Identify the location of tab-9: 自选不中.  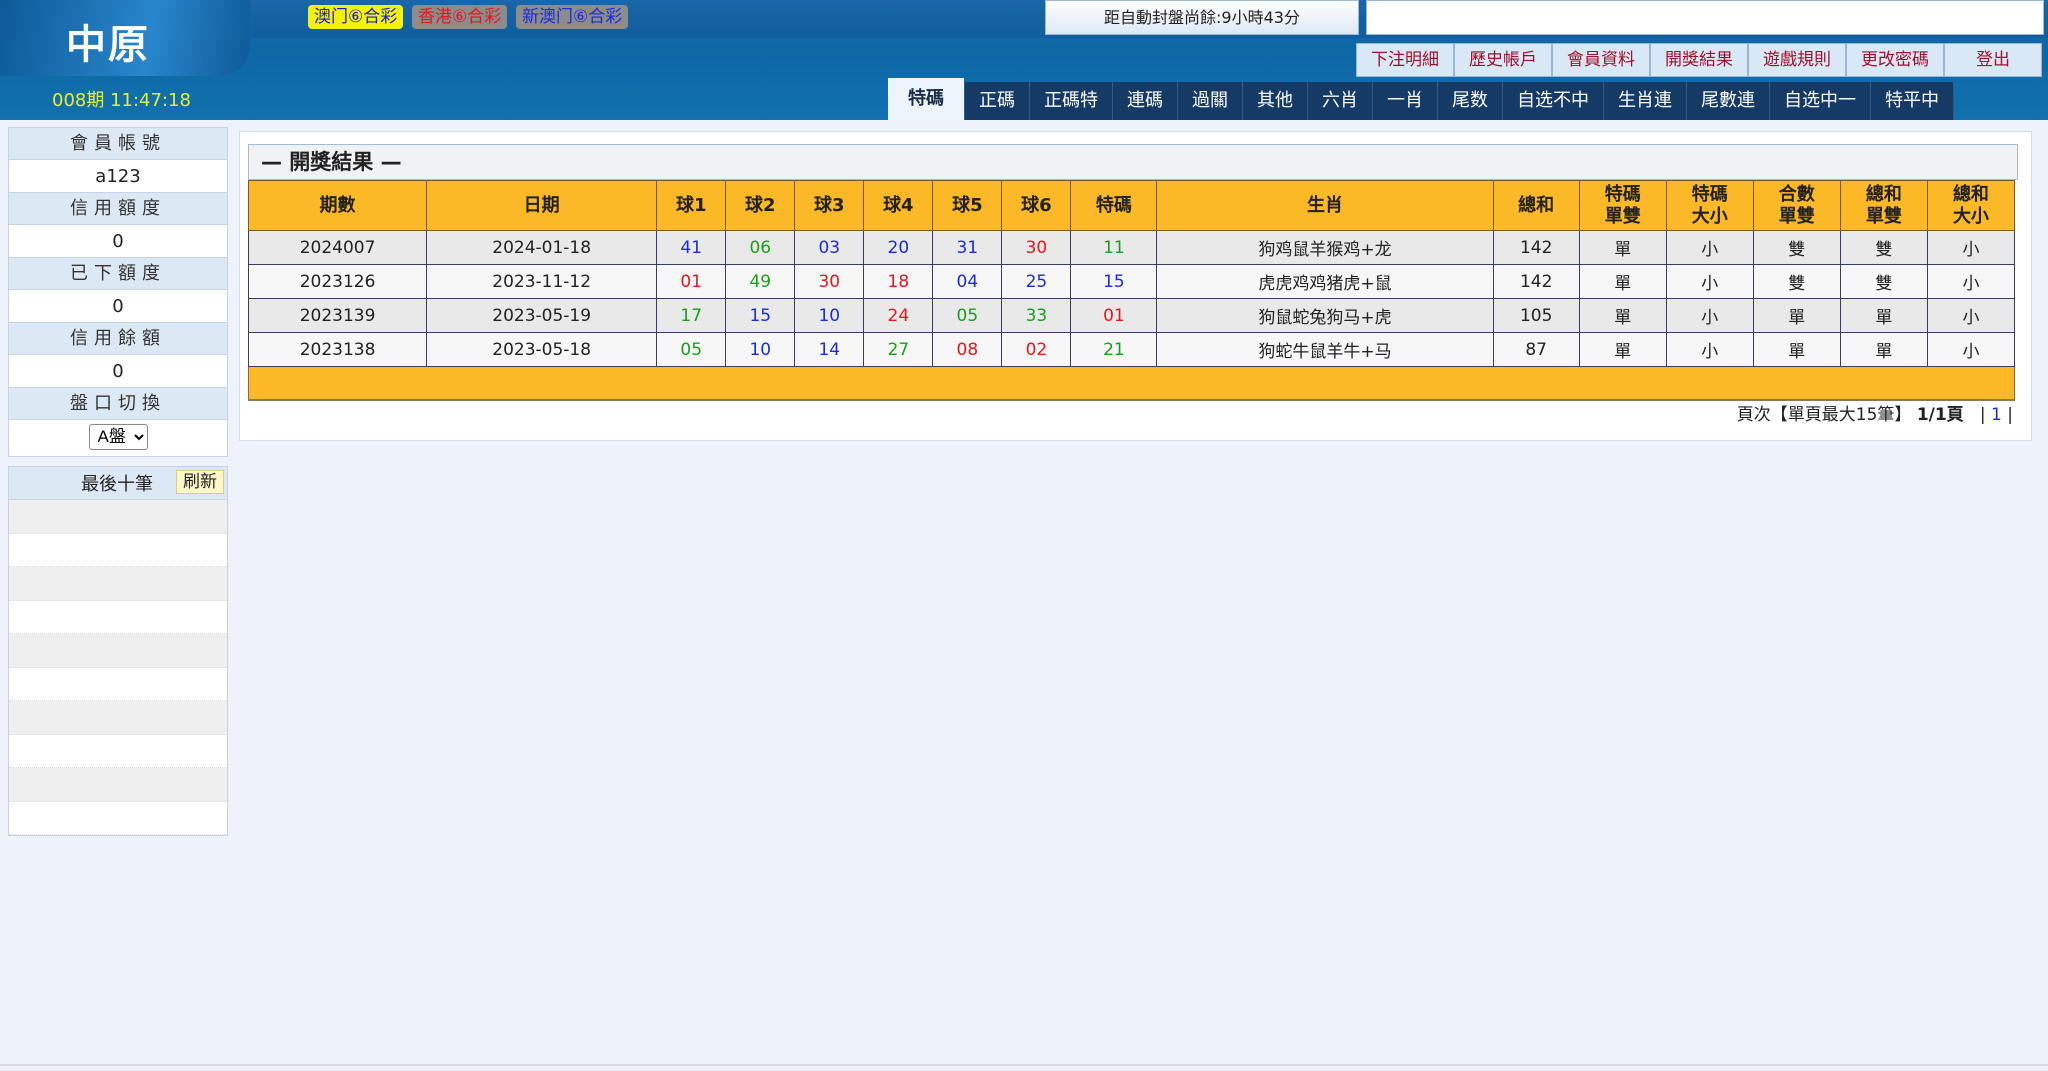
(1553, 101).